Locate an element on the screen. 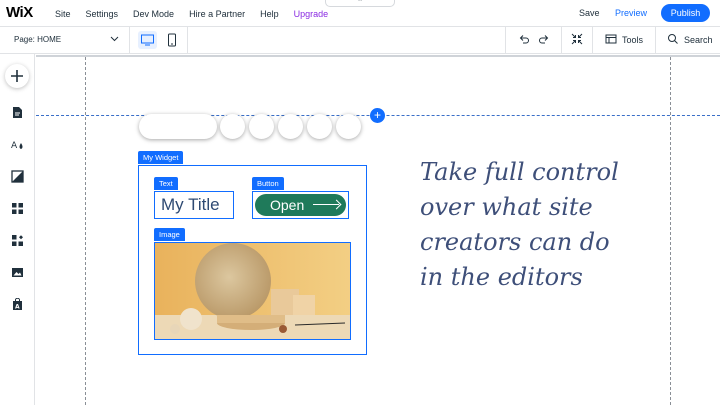  title-text-element: My Title is located at coordinates (194, 205).